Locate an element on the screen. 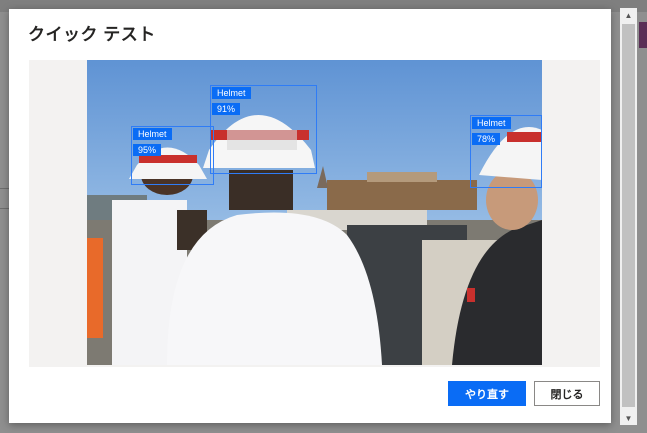  detection-confidence: 95% is located at coordinates (147, 150).